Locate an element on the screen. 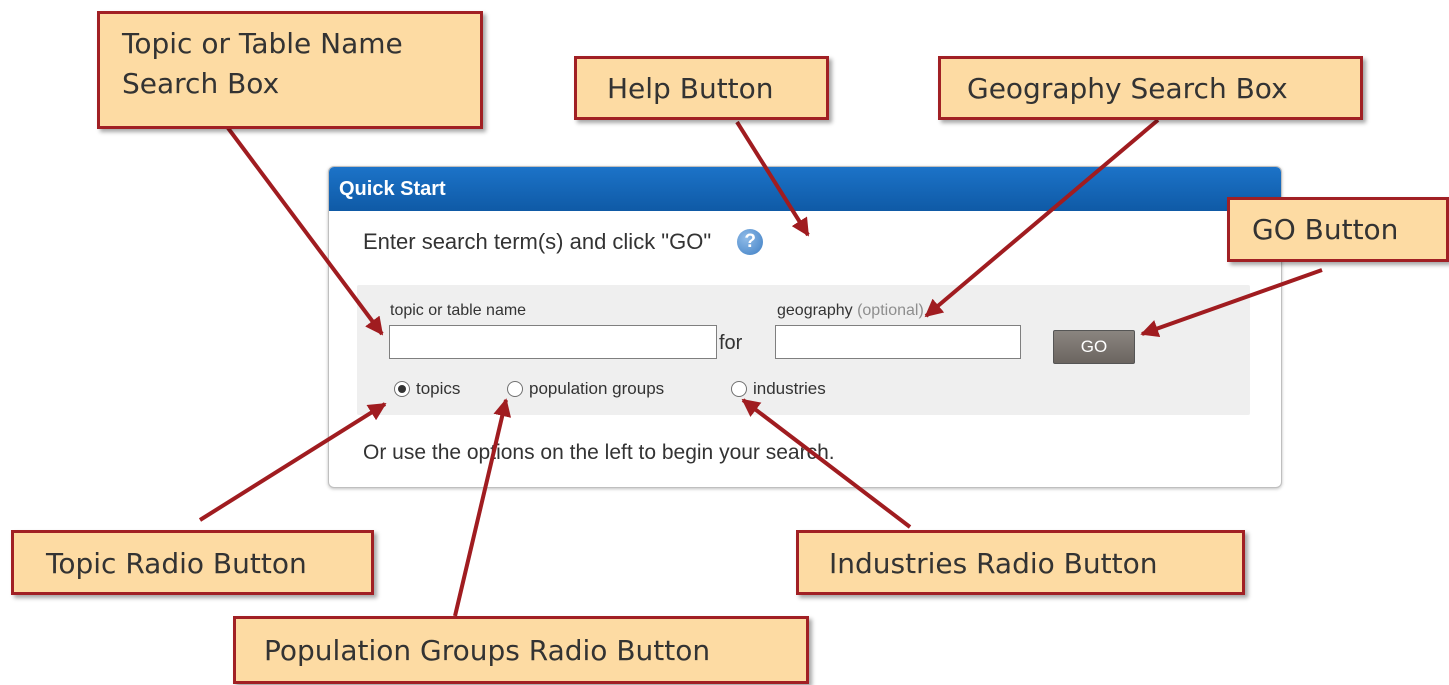 The image size is (1449, 685). arrow-topic-search is located at coordinates (305, 231).